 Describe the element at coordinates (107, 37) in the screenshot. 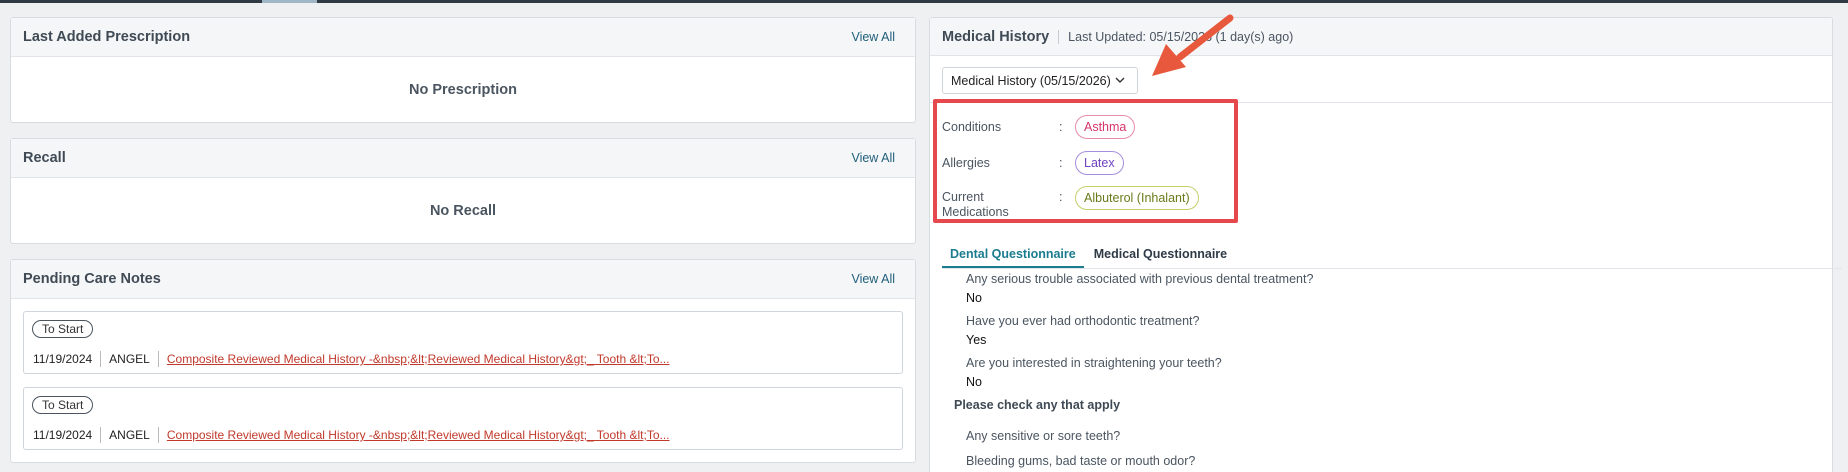

I see `prescription-card-title: Last Added Prescription` at that location.